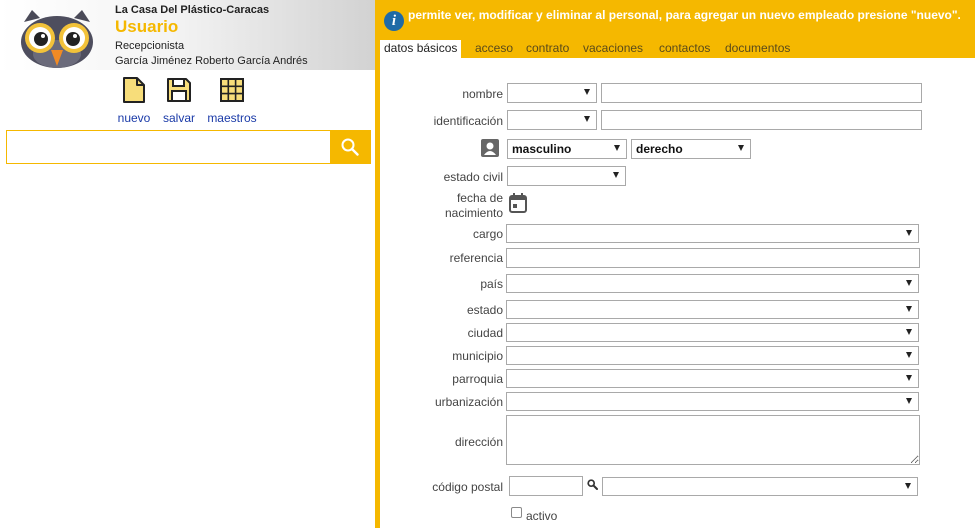  What do you see at coordinates (547, 49) in the screenshot?
I see `tab-contrato: contrato` at bounding box center [547, 49].